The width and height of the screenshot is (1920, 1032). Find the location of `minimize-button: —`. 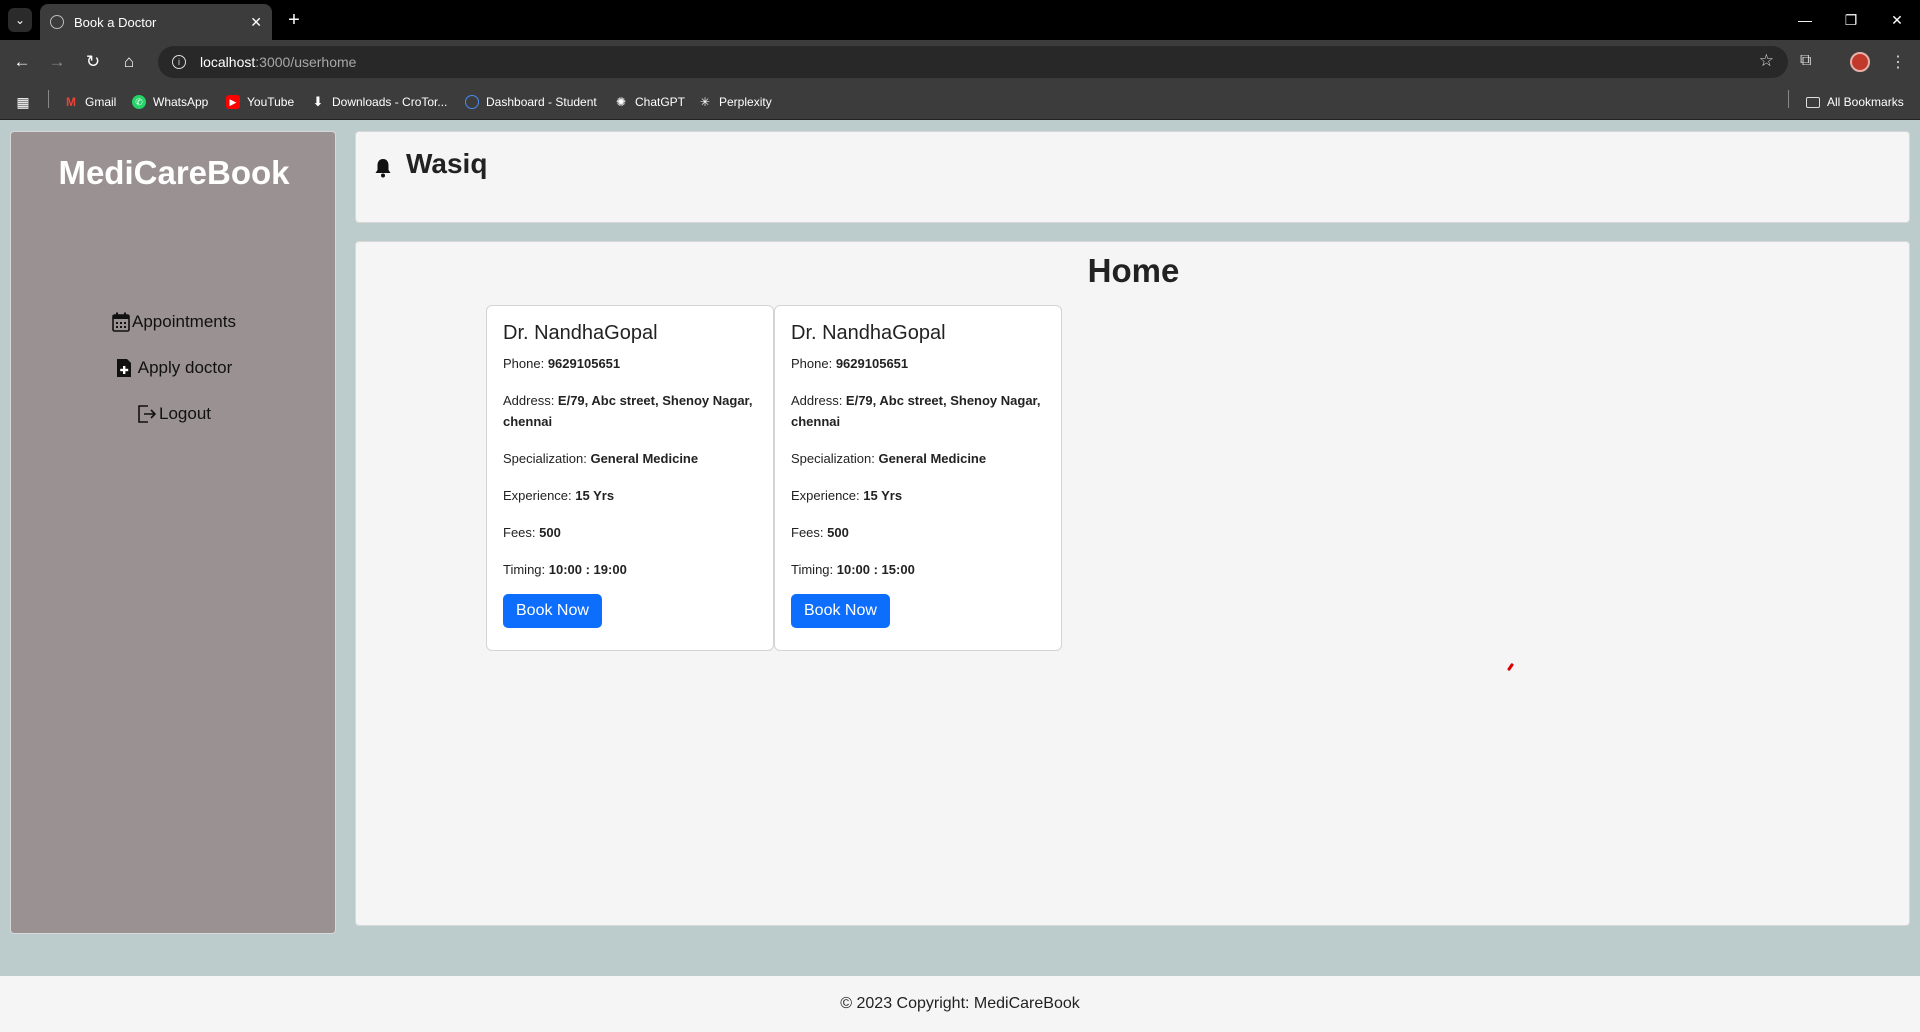

minimize-button: — is located at coordinates (1805, 20).